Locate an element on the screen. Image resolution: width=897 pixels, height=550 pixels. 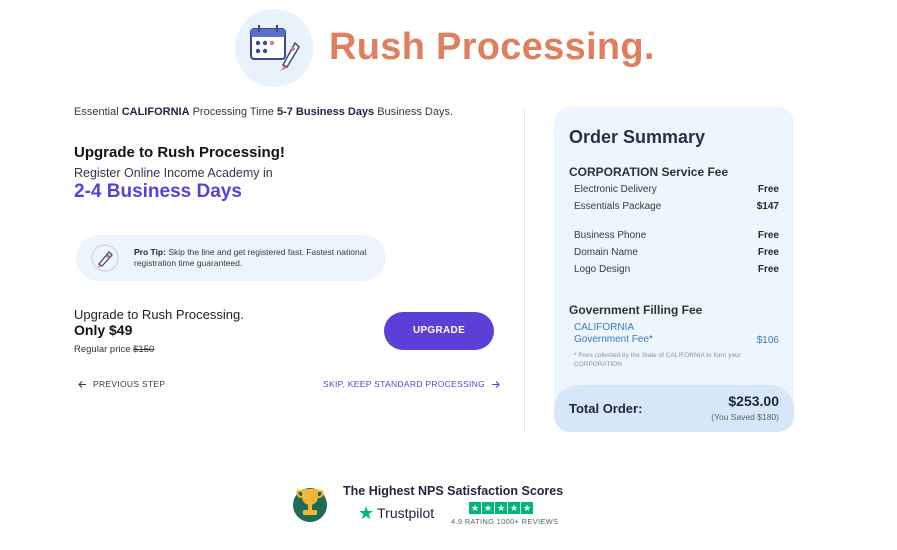
trustpilot-rating: 4.9 RATING 1000+ REVIEWS is located at coordinates (505, 521).